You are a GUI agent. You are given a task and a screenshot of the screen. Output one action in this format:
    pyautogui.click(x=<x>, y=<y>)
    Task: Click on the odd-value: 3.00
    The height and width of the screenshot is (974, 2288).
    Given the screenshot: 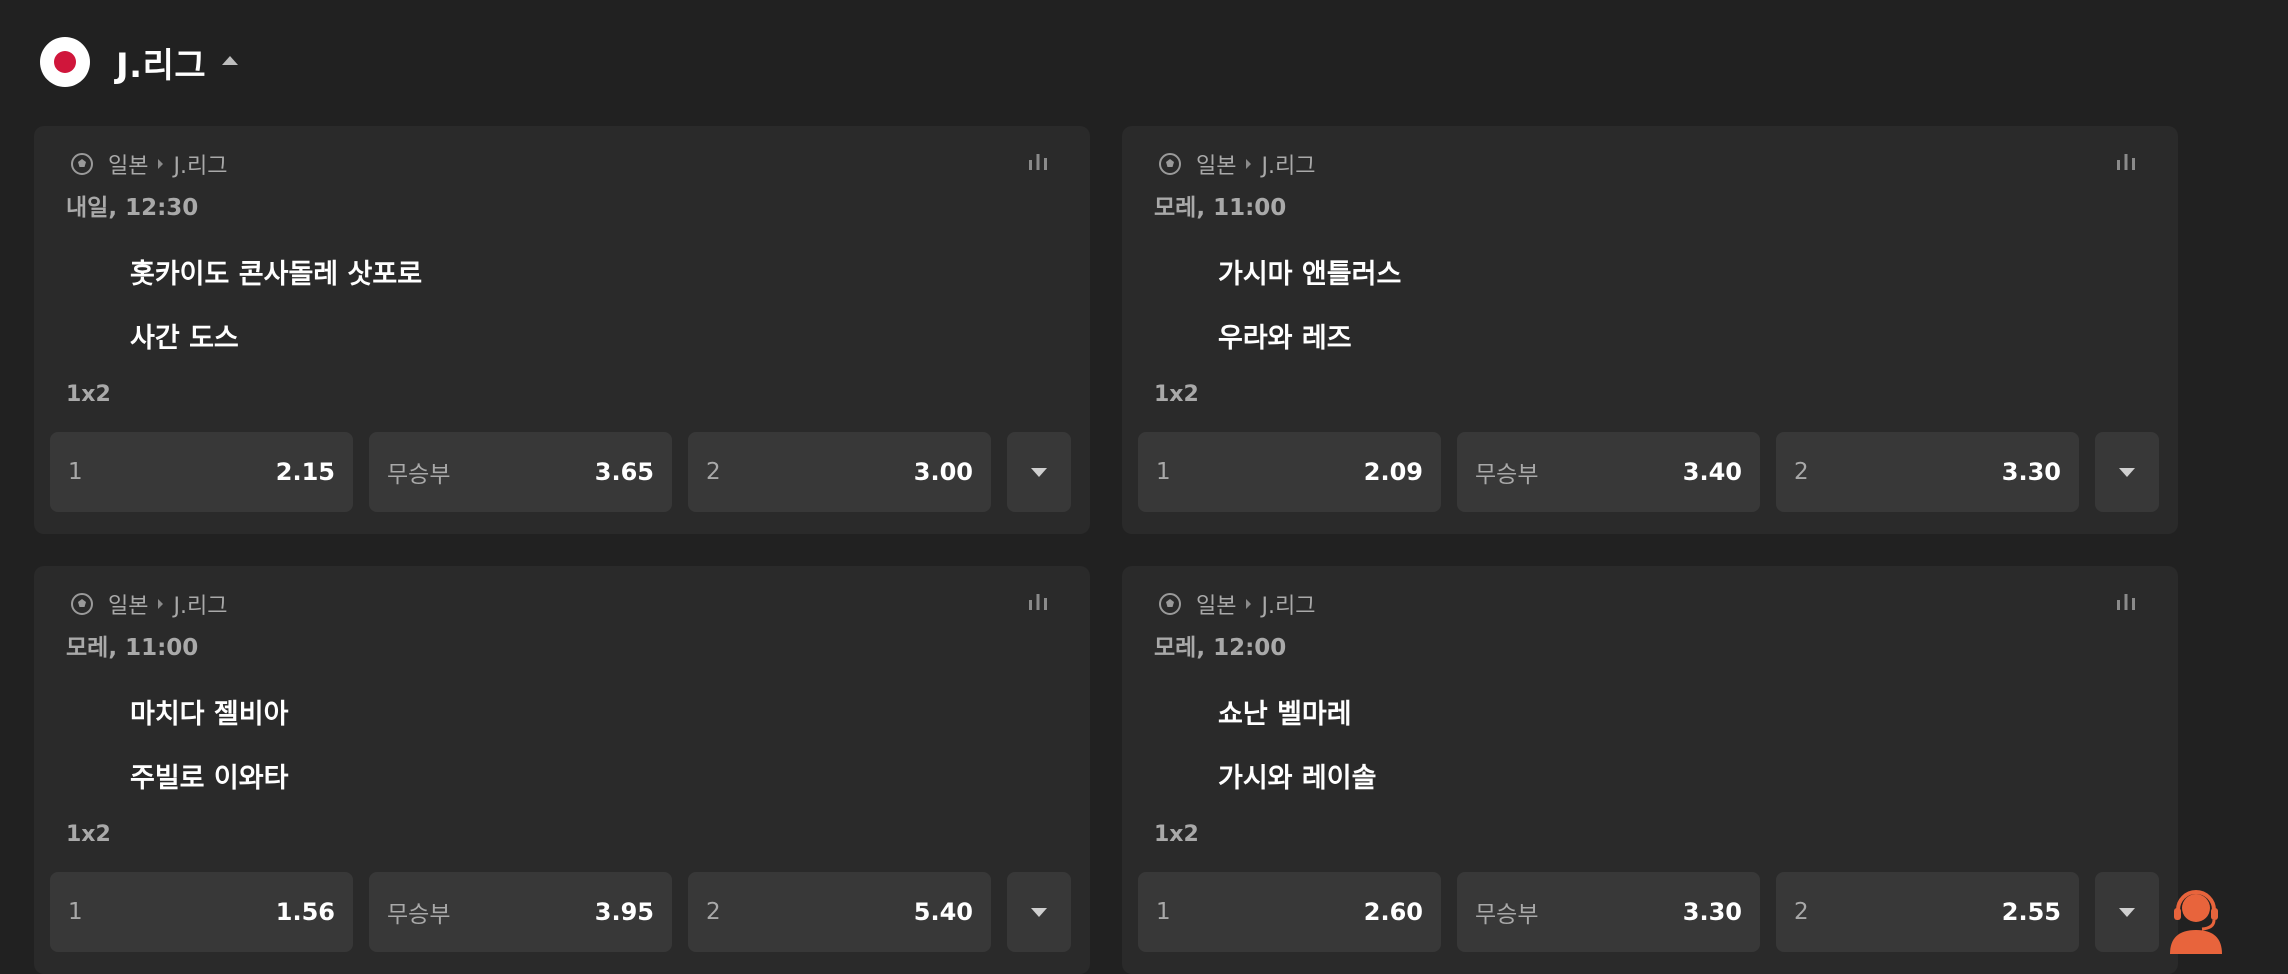 What is the action you would take?
    pyautogui.click(x=943, y=472)
    